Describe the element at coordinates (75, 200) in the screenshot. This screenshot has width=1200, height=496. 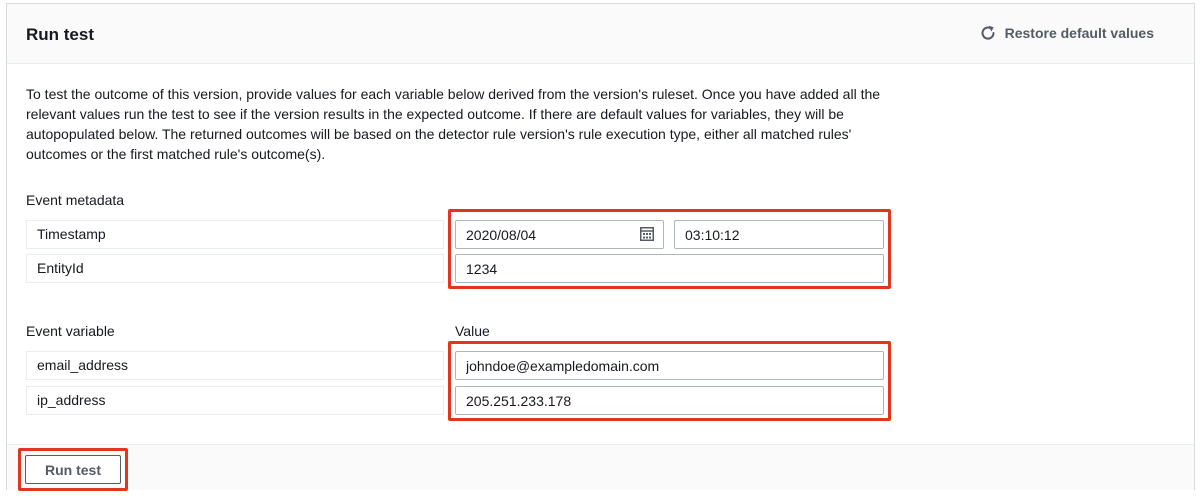
I see `event-metadata-label: Event metadata` at that location.